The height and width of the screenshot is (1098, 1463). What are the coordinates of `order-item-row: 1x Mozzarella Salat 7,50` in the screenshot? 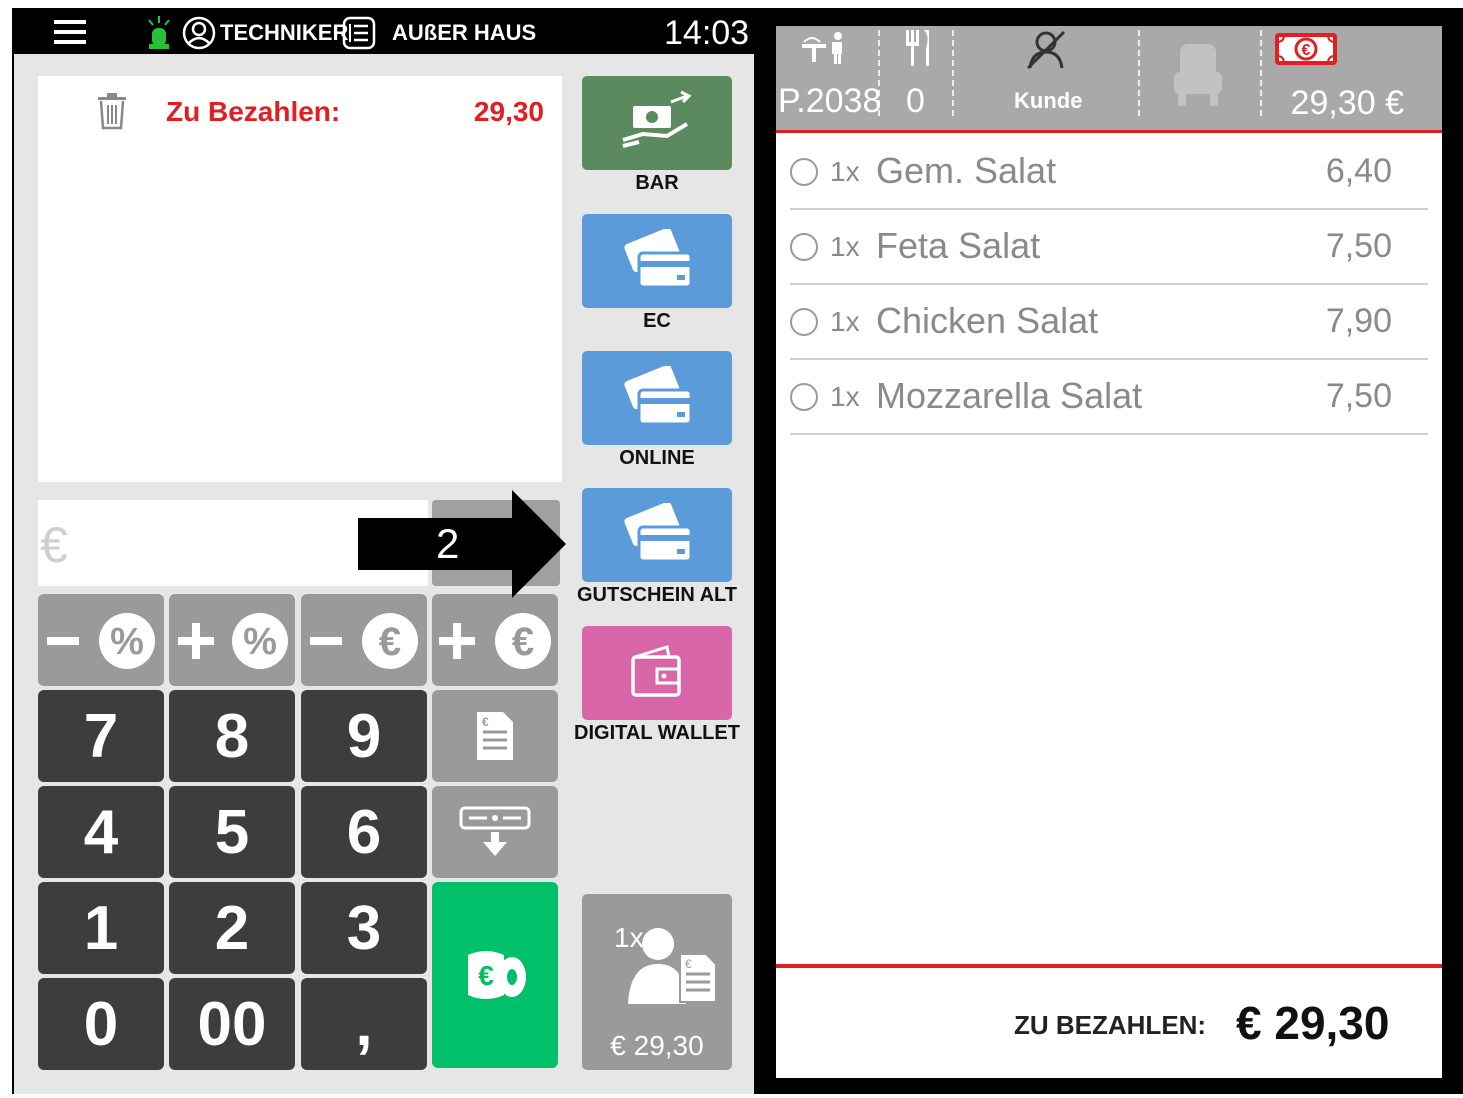 It's located at (1109, 397).